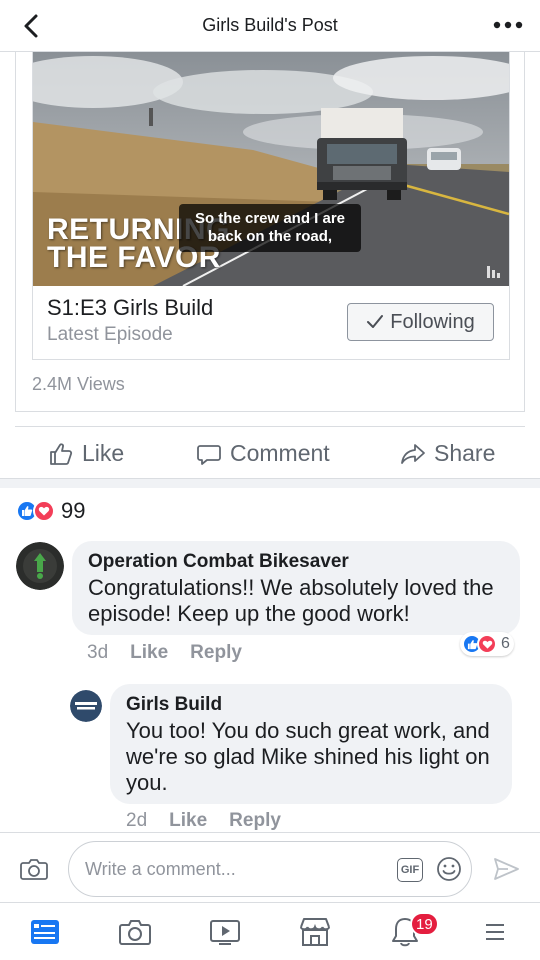  What do you see at coordinates (505, 643) in the screenshot?
I see `comment-reaction-count: 6` at bounding box center [505, 643].